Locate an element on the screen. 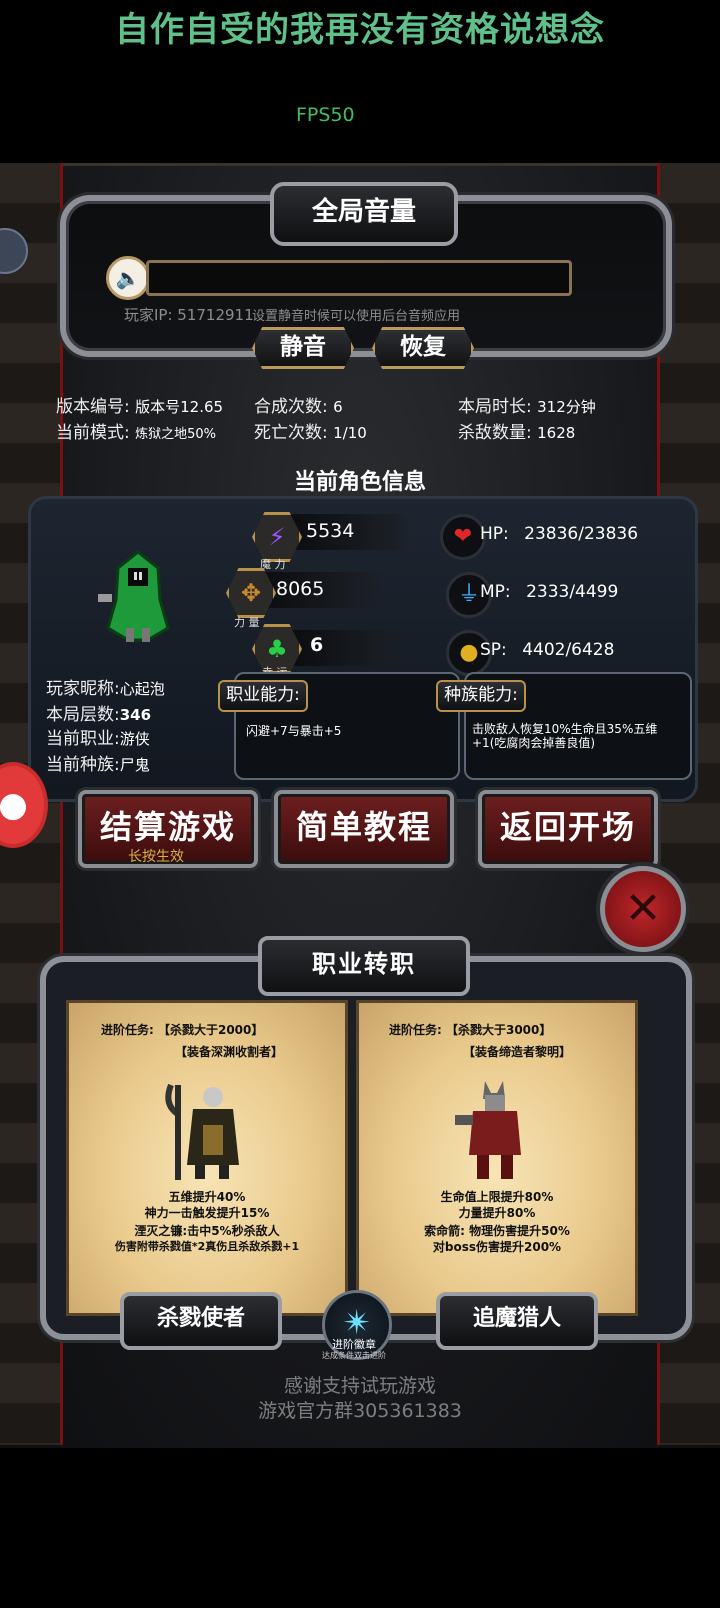 This screenshot has height=1608, width=720. hp-label: HP: is located at coordinates (494, 534).